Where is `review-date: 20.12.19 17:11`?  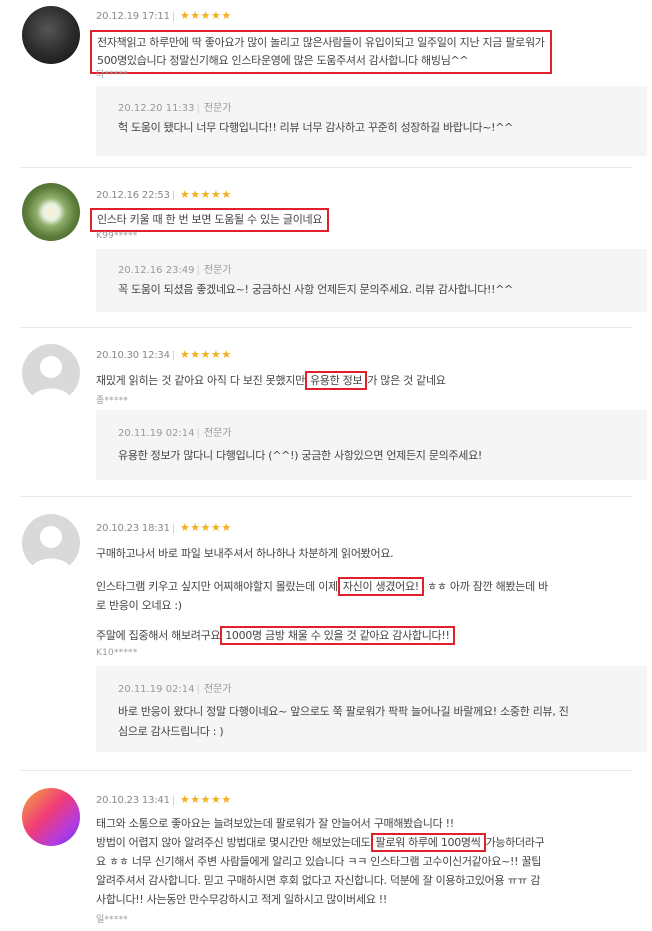 review-date: 20.12.19 17:11 is located at coordinates (133, 16).